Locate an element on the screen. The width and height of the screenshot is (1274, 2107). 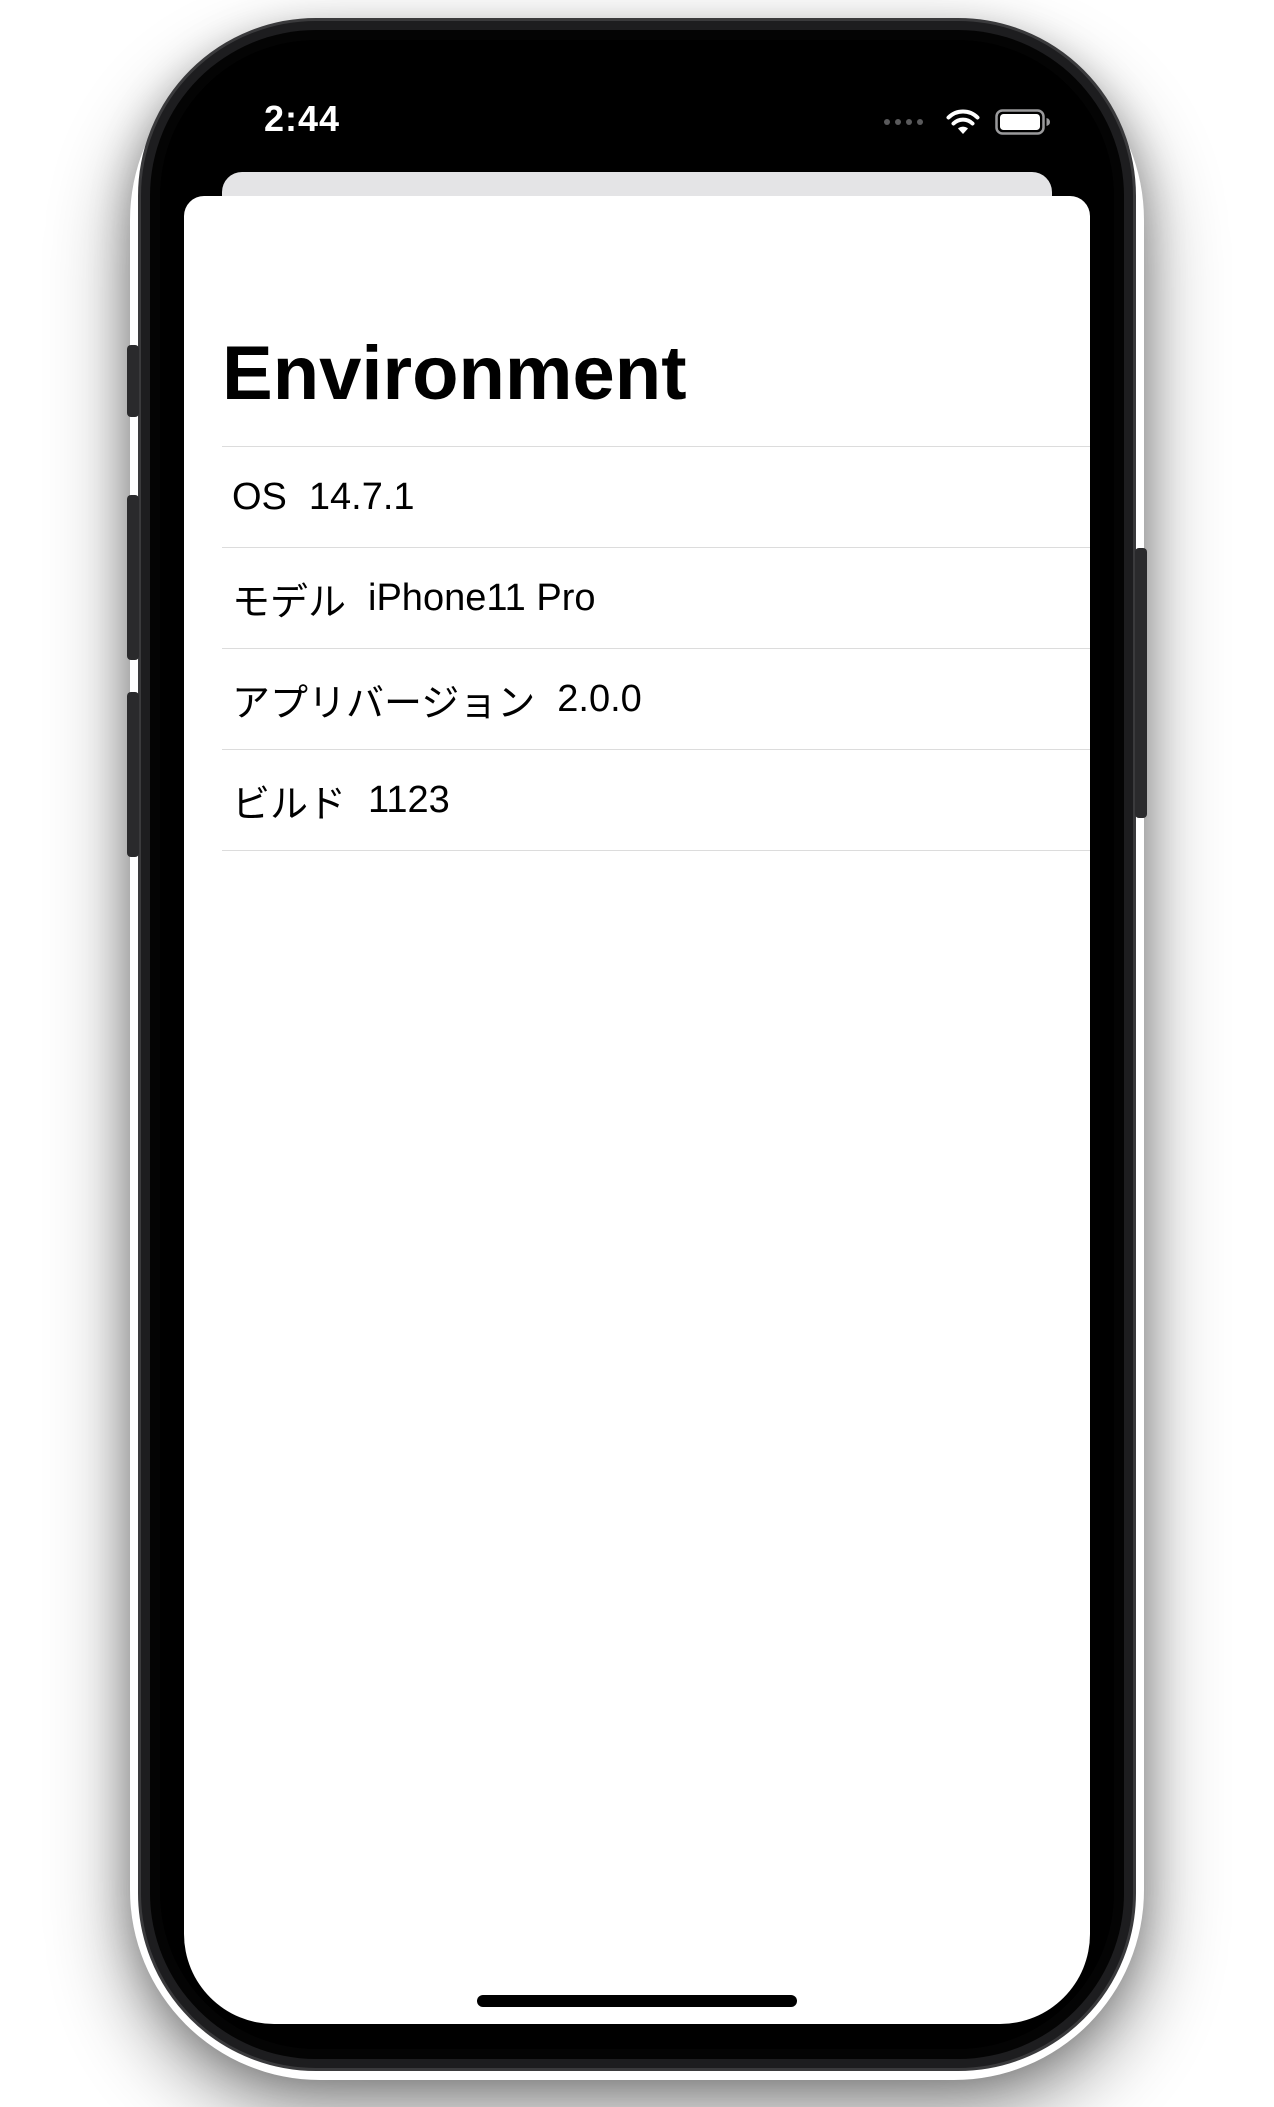
row-value: 2.0.0 is located at coordinates (599, 698).